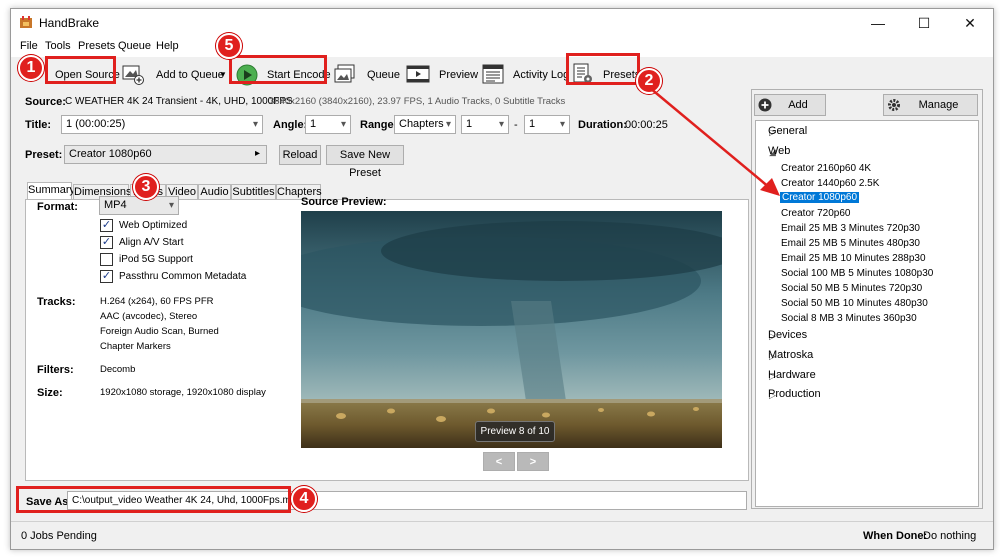 This screenshot has height=560, width=1000. Describe the element at coordinates (379, 125) in the screenshot. I see `range-label: Range:` at that location.